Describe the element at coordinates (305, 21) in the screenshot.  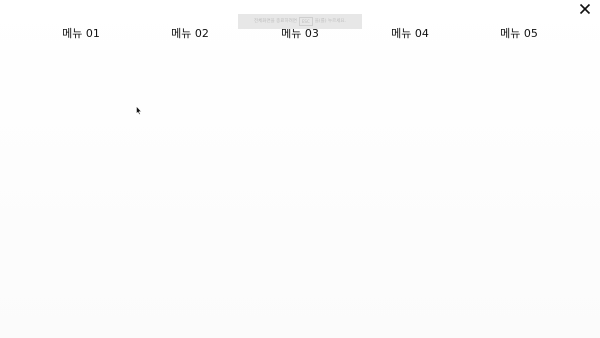
I see `notice-key: ESC` at that location.